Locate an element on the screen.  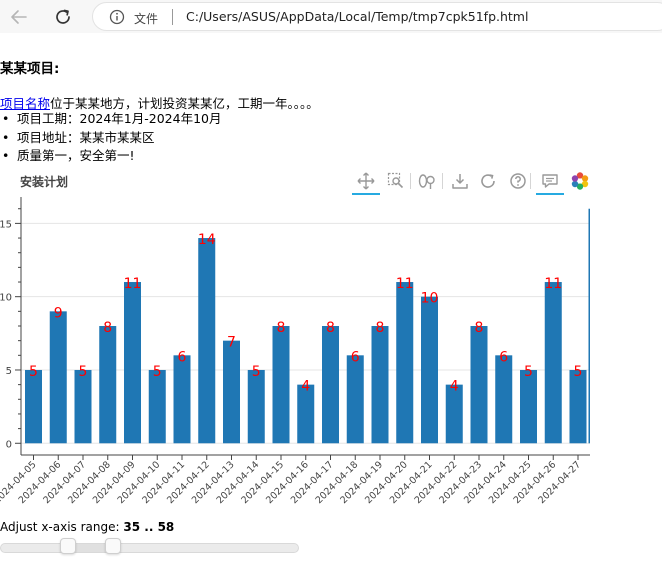
bokeh-logo-link is located at coordinates (580, 181).